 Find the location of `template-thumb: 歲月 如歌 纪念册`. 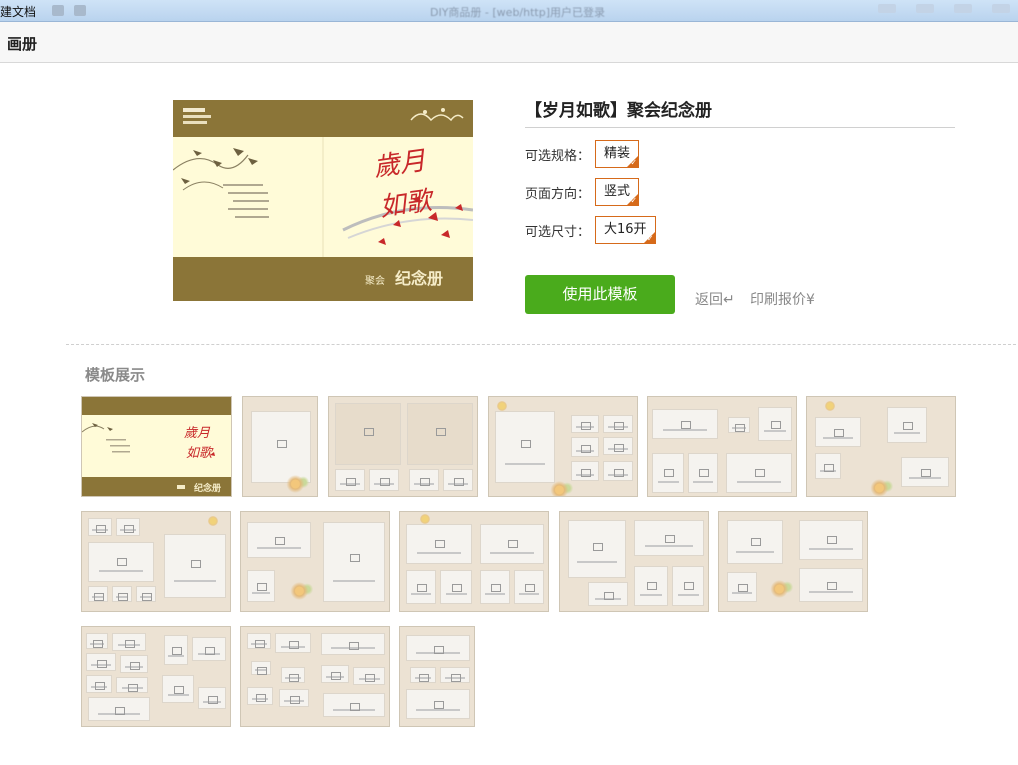

template-thumb: 歲月 如歌 纪念册 is located at coordinates (156, 446).